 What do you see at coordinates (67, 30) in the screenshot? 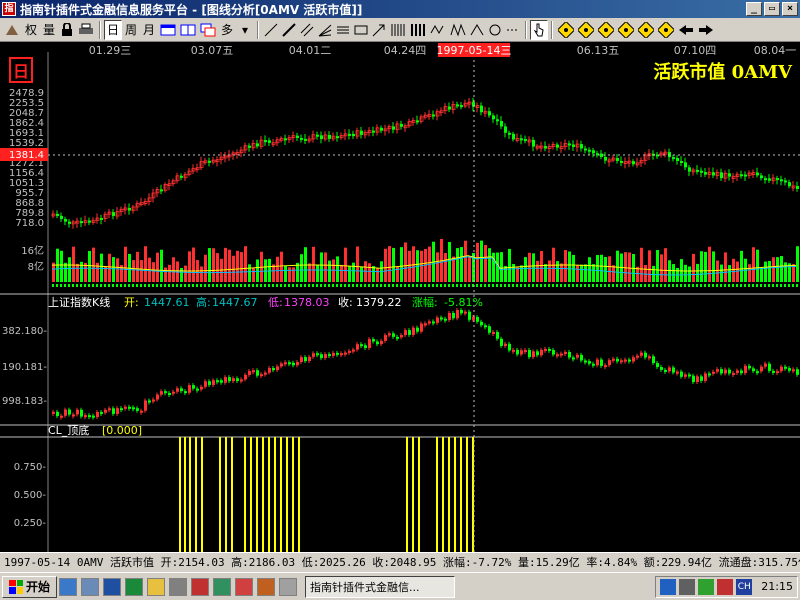
I see `lock-icon` at bounding box center [67, 30].